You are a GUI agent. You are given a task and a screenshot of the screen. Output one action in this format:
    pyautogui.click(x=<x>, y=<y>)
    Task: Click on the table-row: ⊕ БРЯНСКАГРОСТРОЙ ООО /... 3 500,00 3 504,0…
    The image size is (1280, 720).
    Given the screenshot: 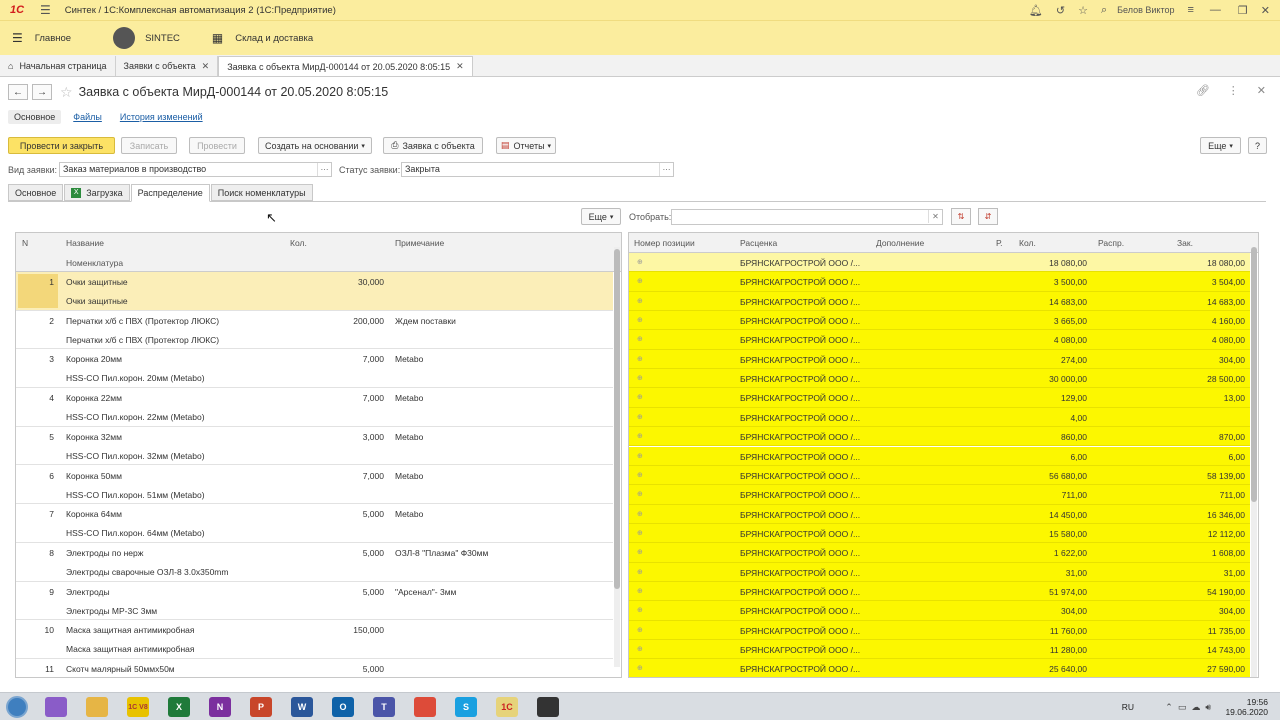 What is the action you would take?
    pyautogui.click(x=939, y=282)
    